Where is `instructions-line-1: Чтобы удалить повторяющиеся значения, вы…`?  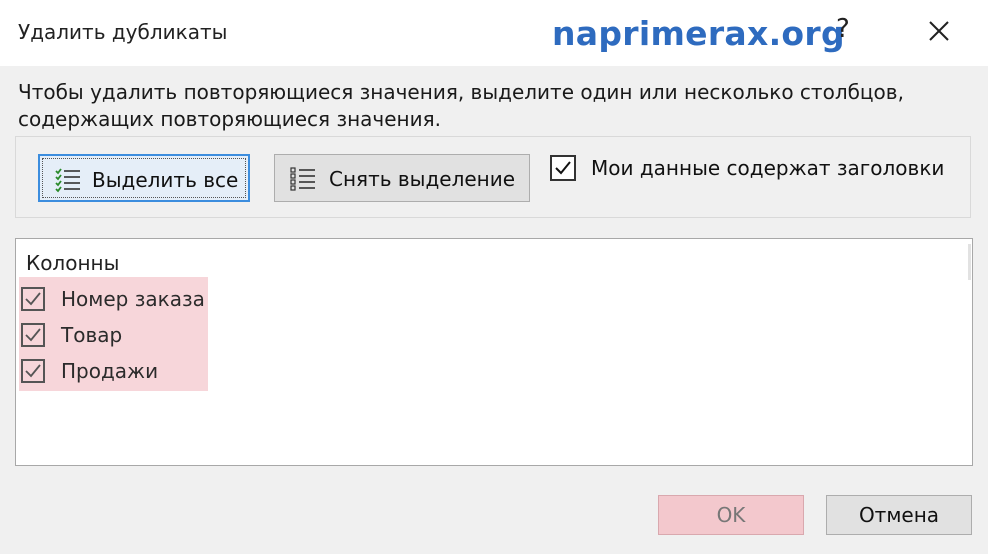
instructions-line-1: Чтобы удалить повторяющиеся значения, вы… is located at coordinates (461, 92).